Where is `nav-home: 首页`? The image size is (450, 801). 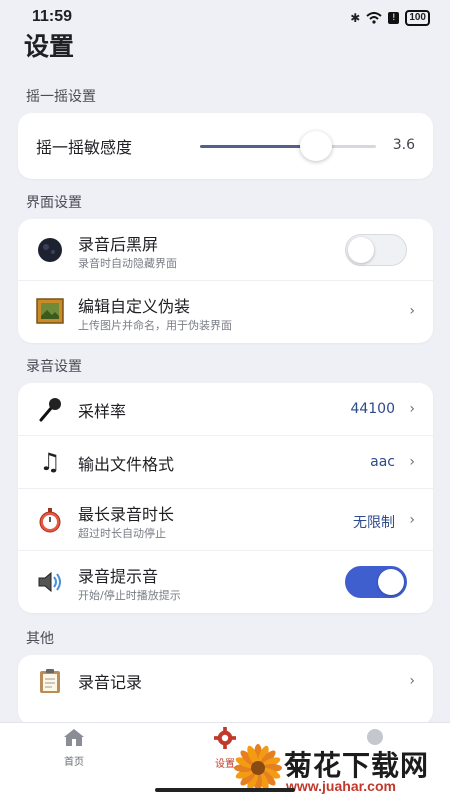 nav-home: 首页 is located at coordinates (74, 747).